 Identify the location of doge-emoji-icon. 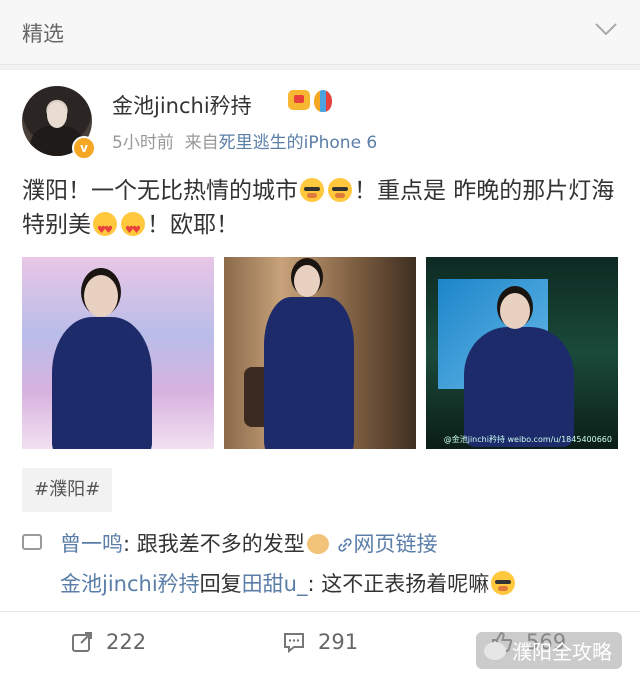
(317, 544).